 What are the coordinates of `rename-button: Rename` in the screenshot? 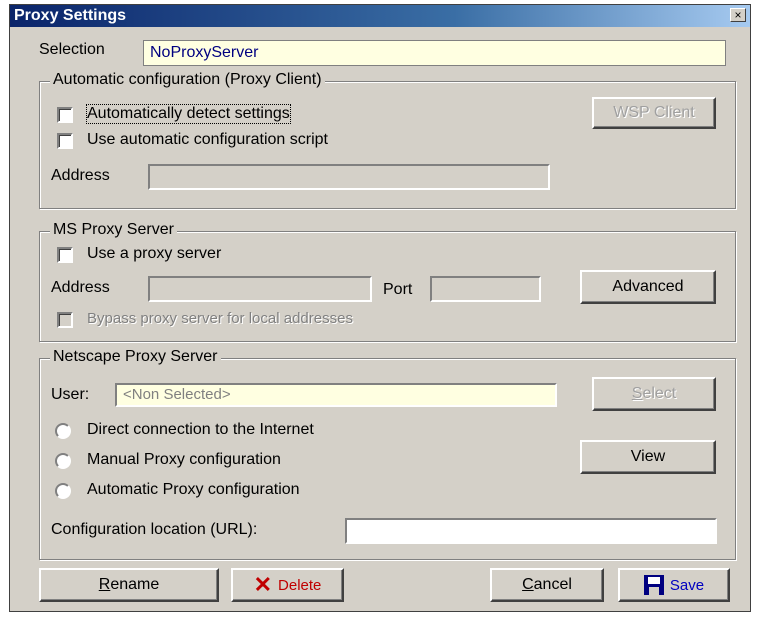 It's located at (129, 585).